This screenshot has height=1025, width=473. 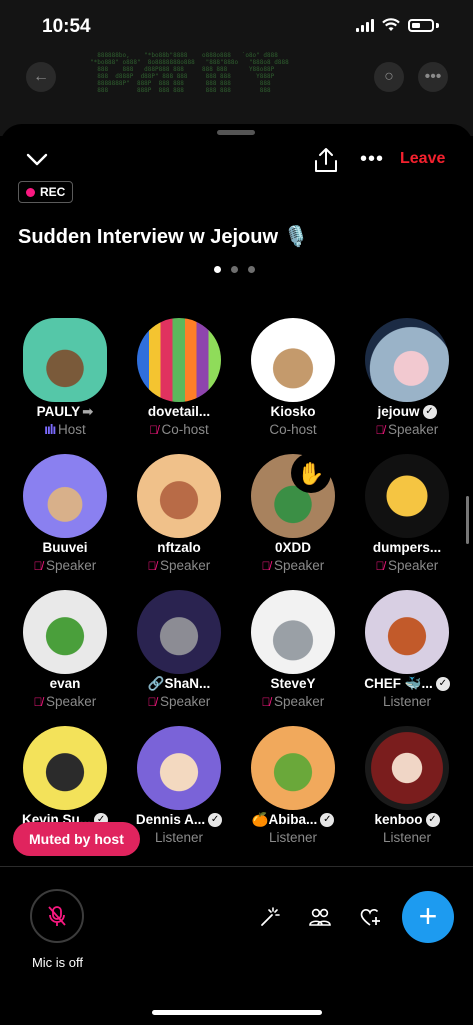 What do you see at coordinates (433, 77) in the screenshot?
I see `more-options-icon: •••` at bounding box center [433, 77].